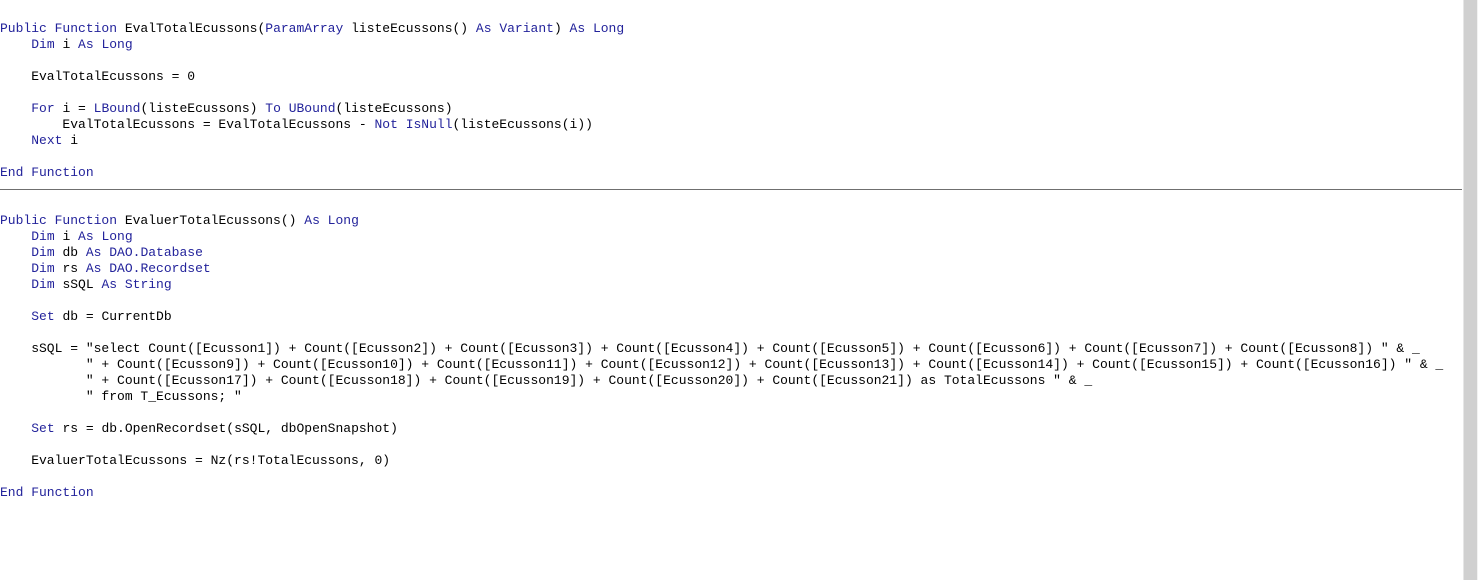 This screenshot has width=1482, height=580. What do you see at coordinates (47, 108) in the screenshot?
I see `code-keyword: For` at bounding box center [47, 108].